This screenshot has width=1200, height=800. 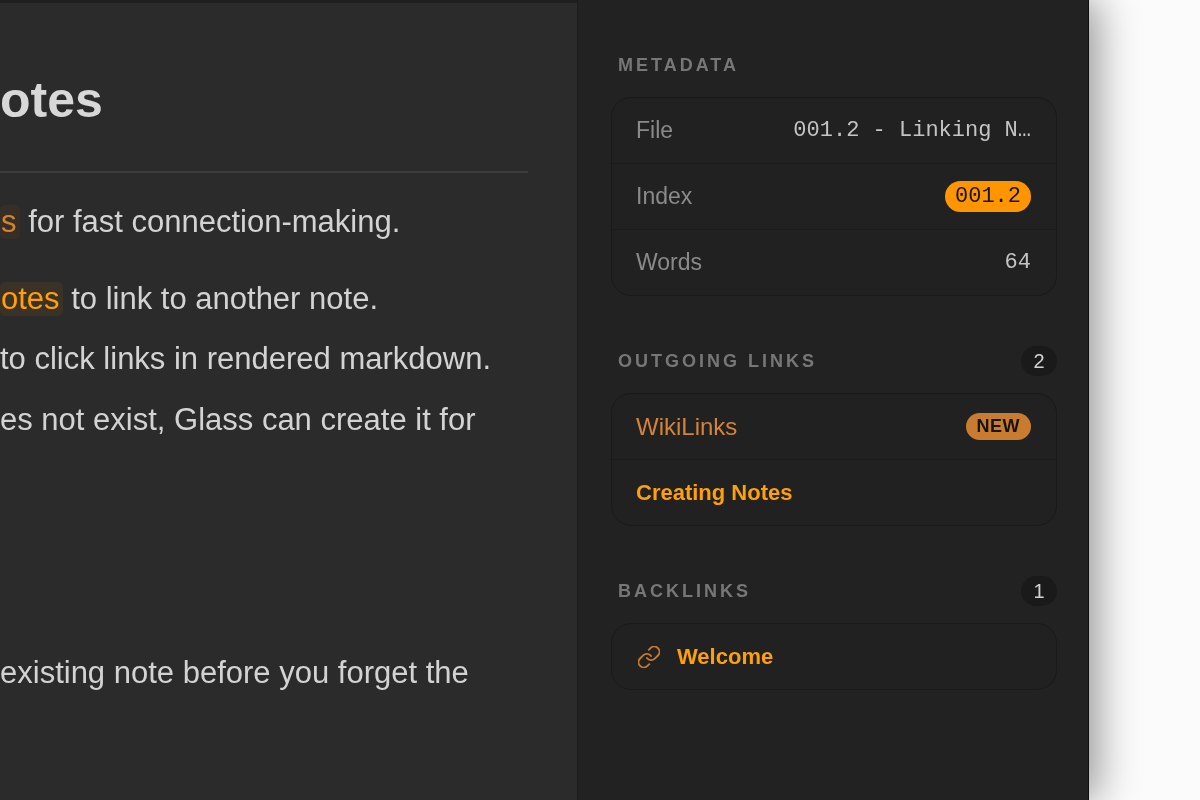 I want to click on note-link: Creating Notes, so click(x=714, y=492).